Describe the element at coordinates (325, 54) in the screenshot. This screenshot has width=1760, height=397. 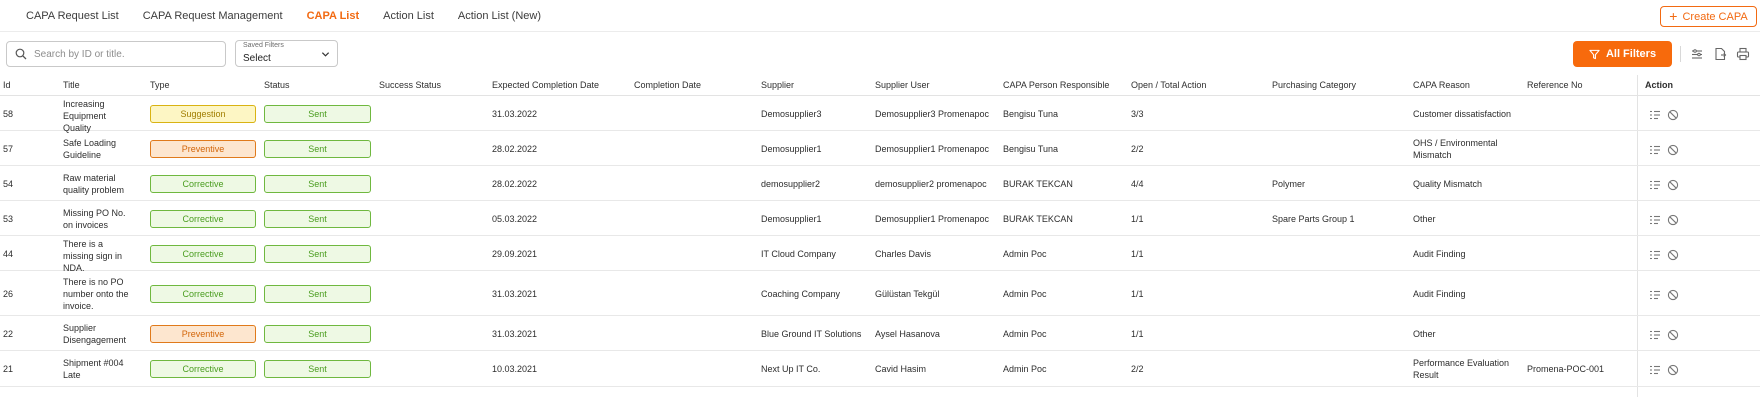
I see `chevron-down-icon` at that location.